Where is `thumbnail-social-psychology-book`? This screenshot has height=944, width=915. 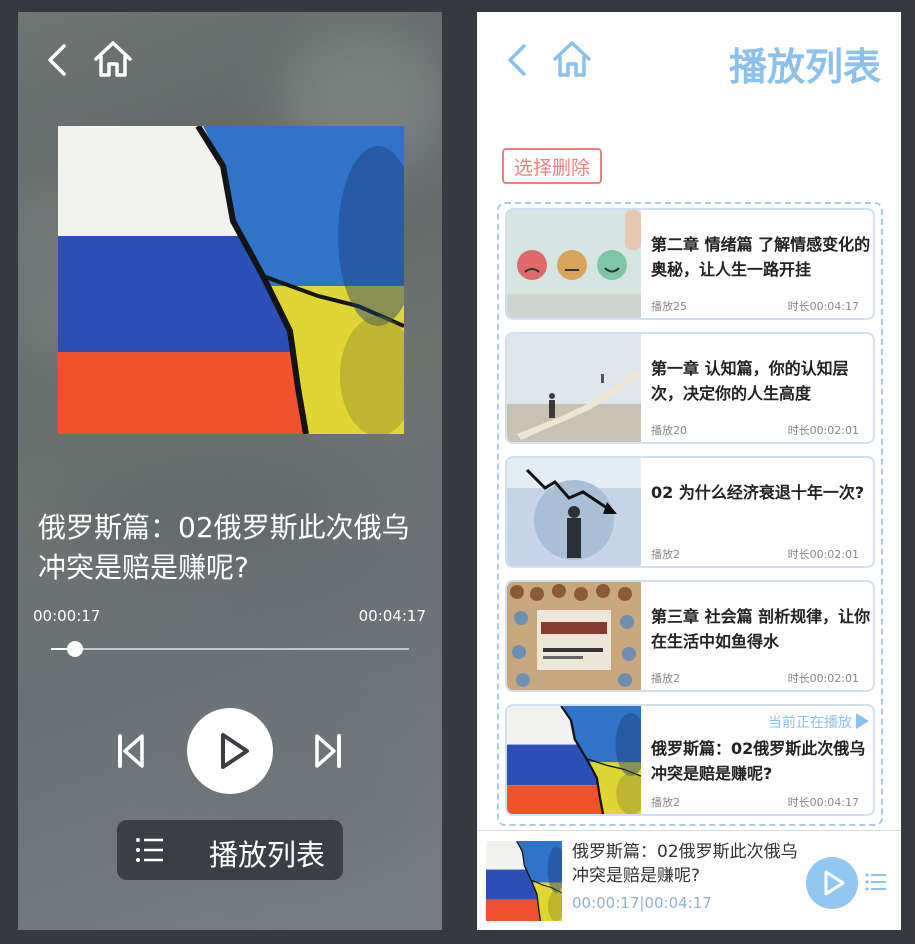 thumbnail-social-psychology-book is located at coordinates (574, 636).